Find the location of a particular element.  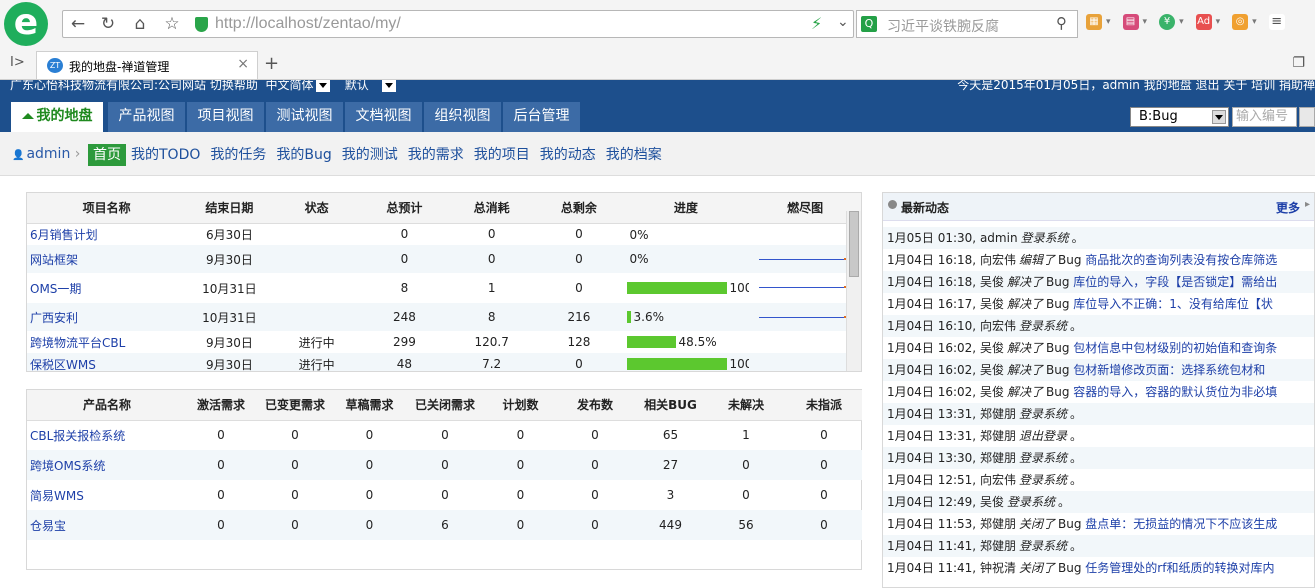

list-item: 1月04日 16:02, 吴俊 解决了 Bug 包材新增修改页面：选择系统包材和 is located at coordinates (1098, 370).